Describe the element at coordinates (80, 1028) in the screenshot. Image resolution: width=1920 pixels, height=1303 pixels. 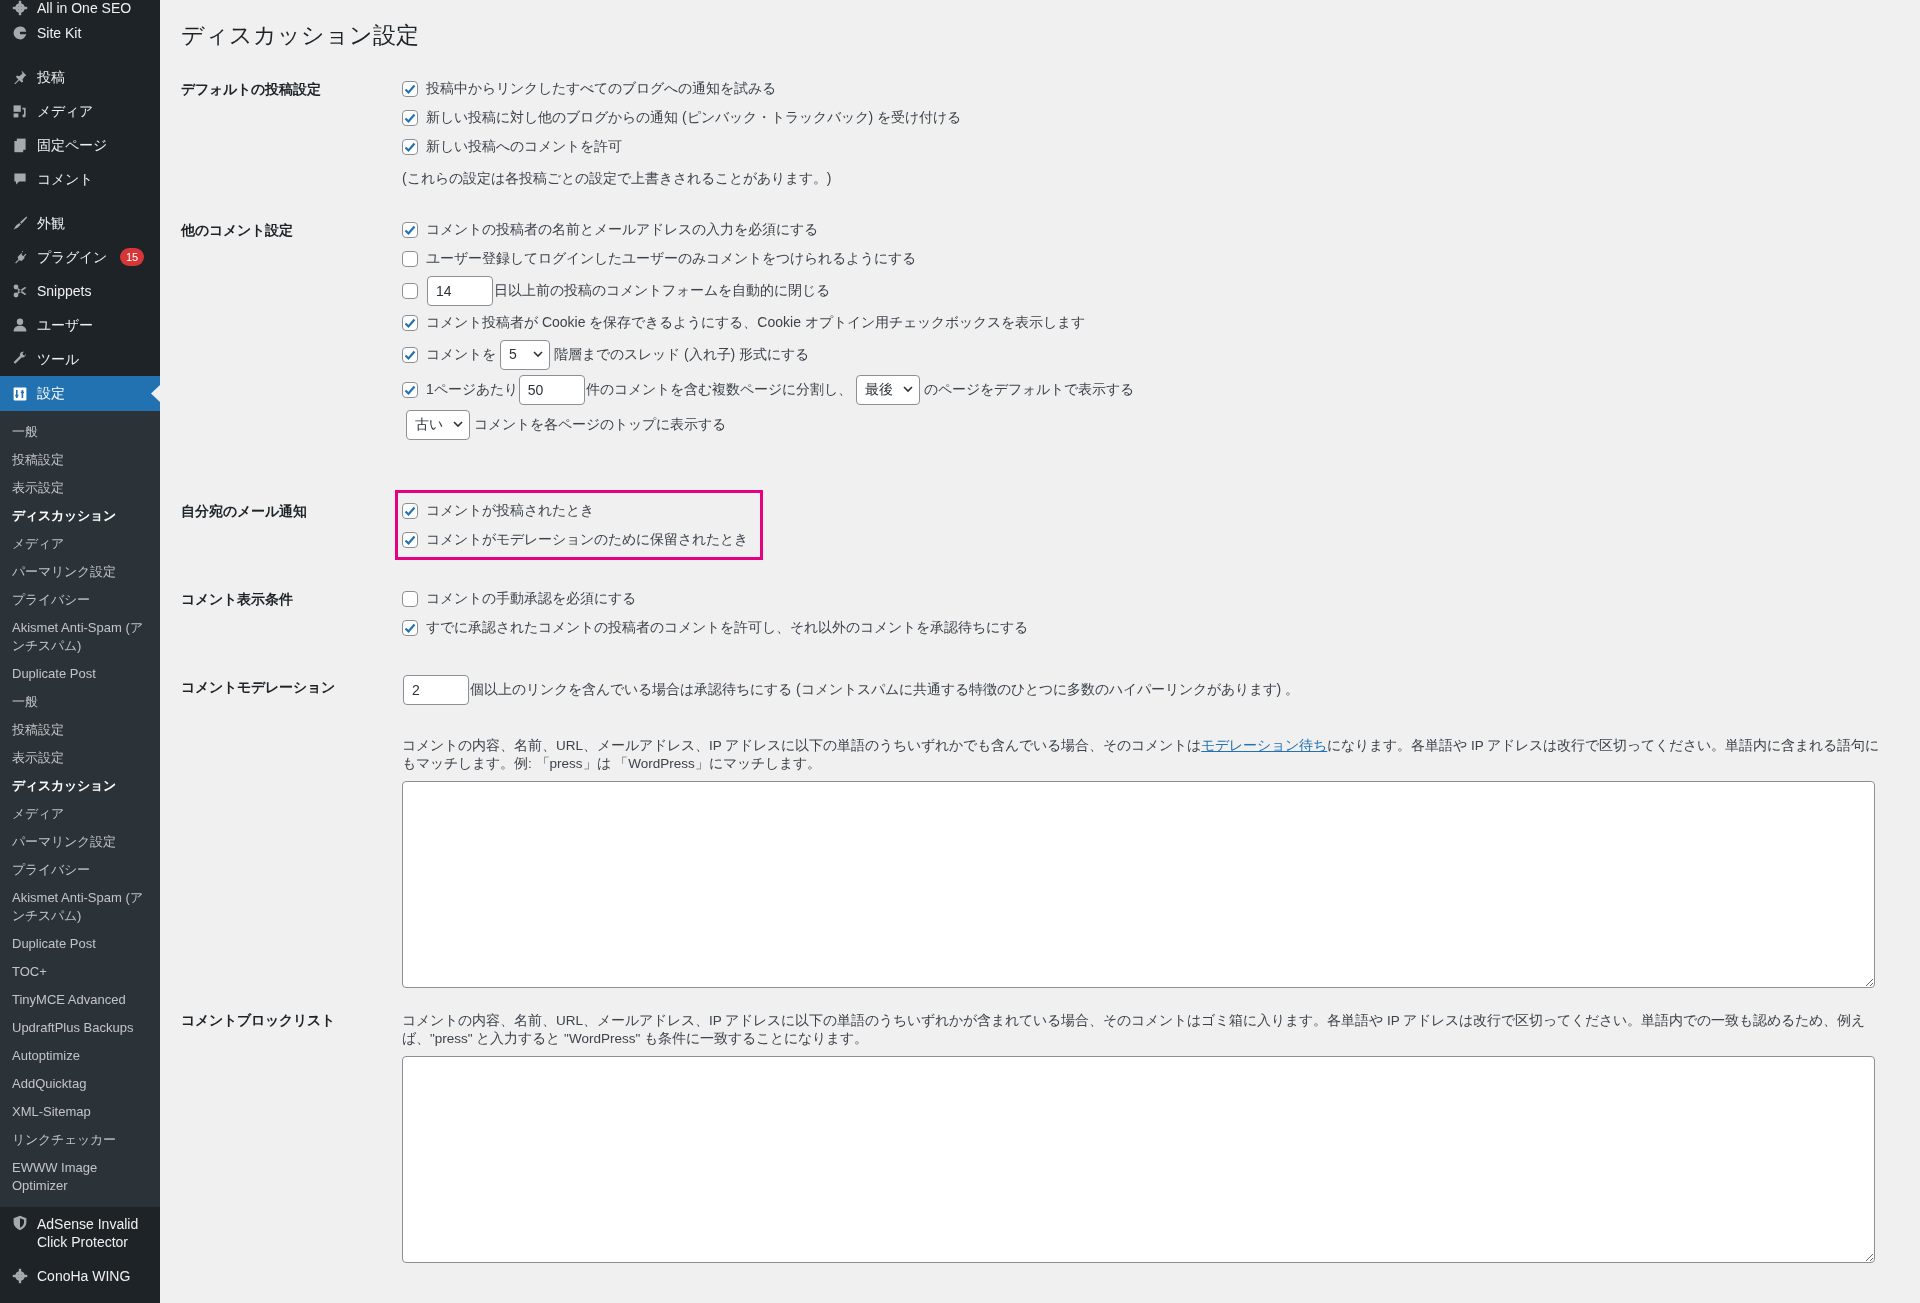
I see `submenu-item: UpdraftPlus Backups` at that location.